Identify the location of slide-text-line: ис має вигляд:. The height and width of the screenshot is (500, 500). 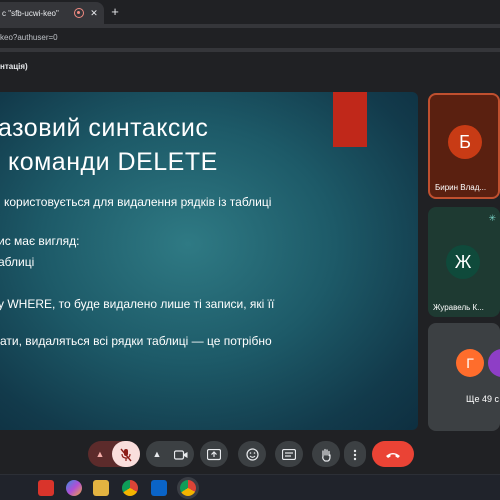
(40, 241).